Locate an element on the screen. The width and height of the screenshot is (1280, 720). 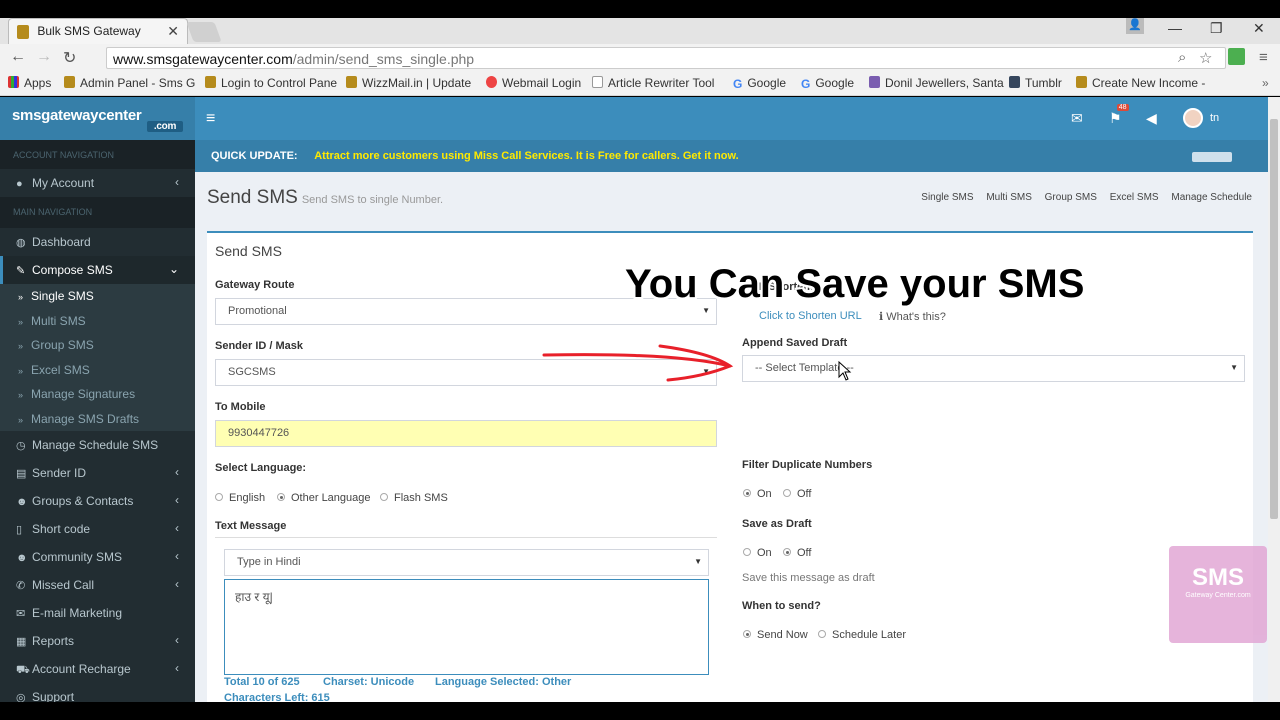
crumb-multi-sms: Multi SMS is located at coordinates (1009, 197).